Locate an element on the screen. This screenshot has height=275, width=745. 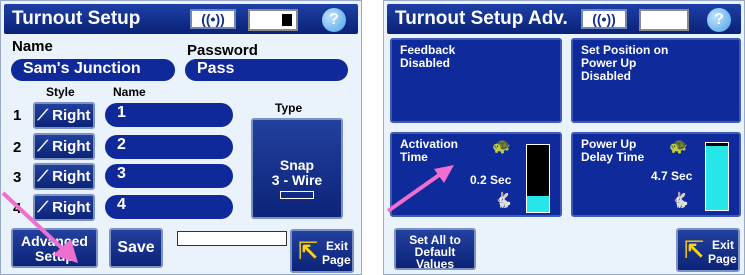
row-number: 4 is located at coordinates (17, 208).